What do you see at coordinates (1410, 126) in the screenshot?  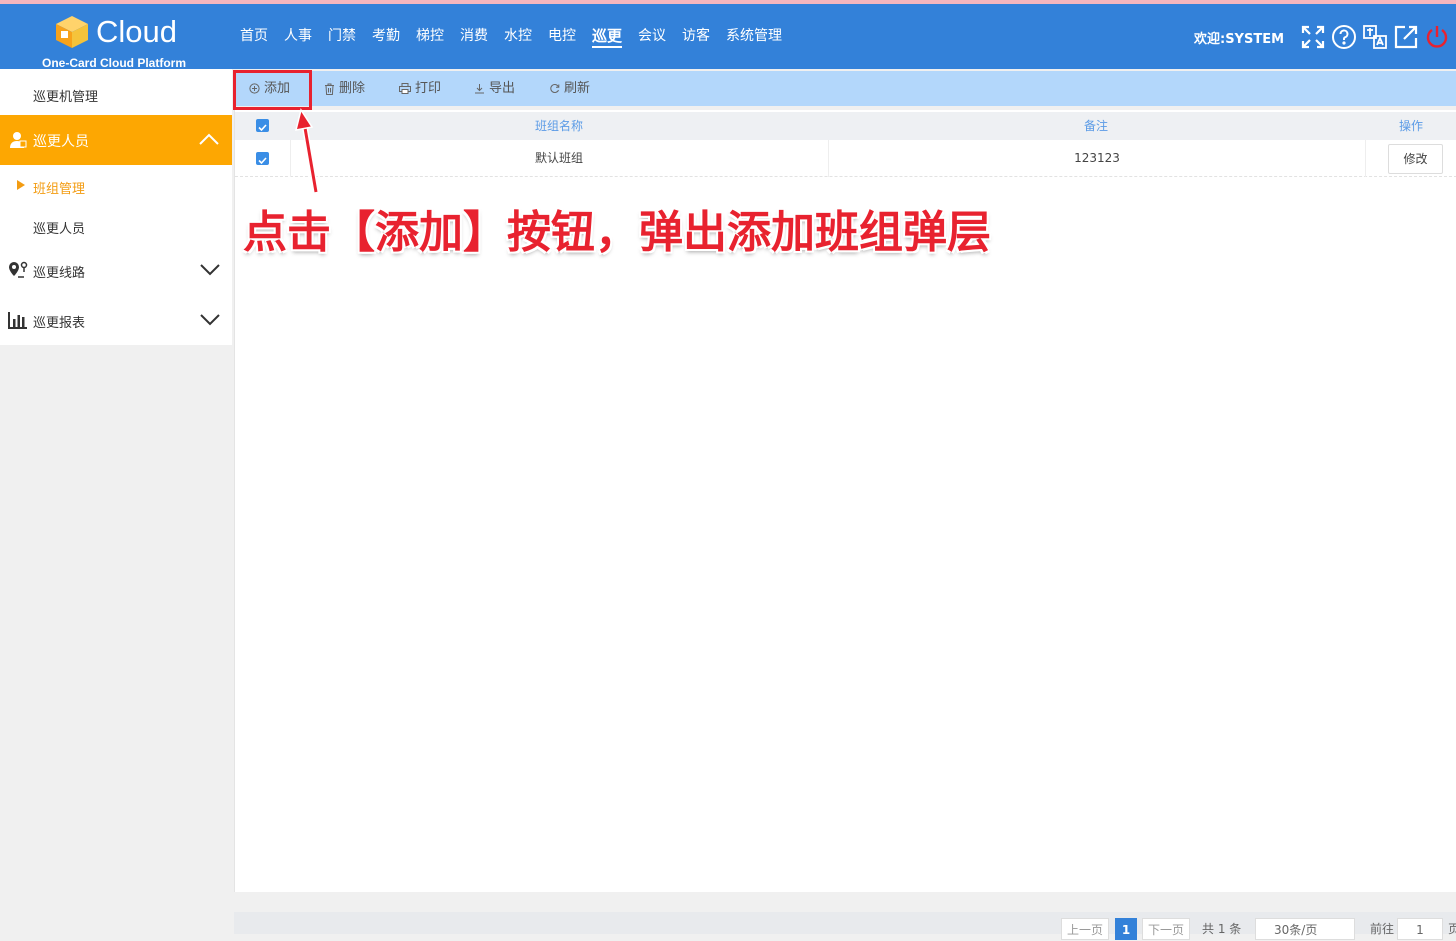 I see `column-header-action: 操作` at bounding box center [1410, 126].